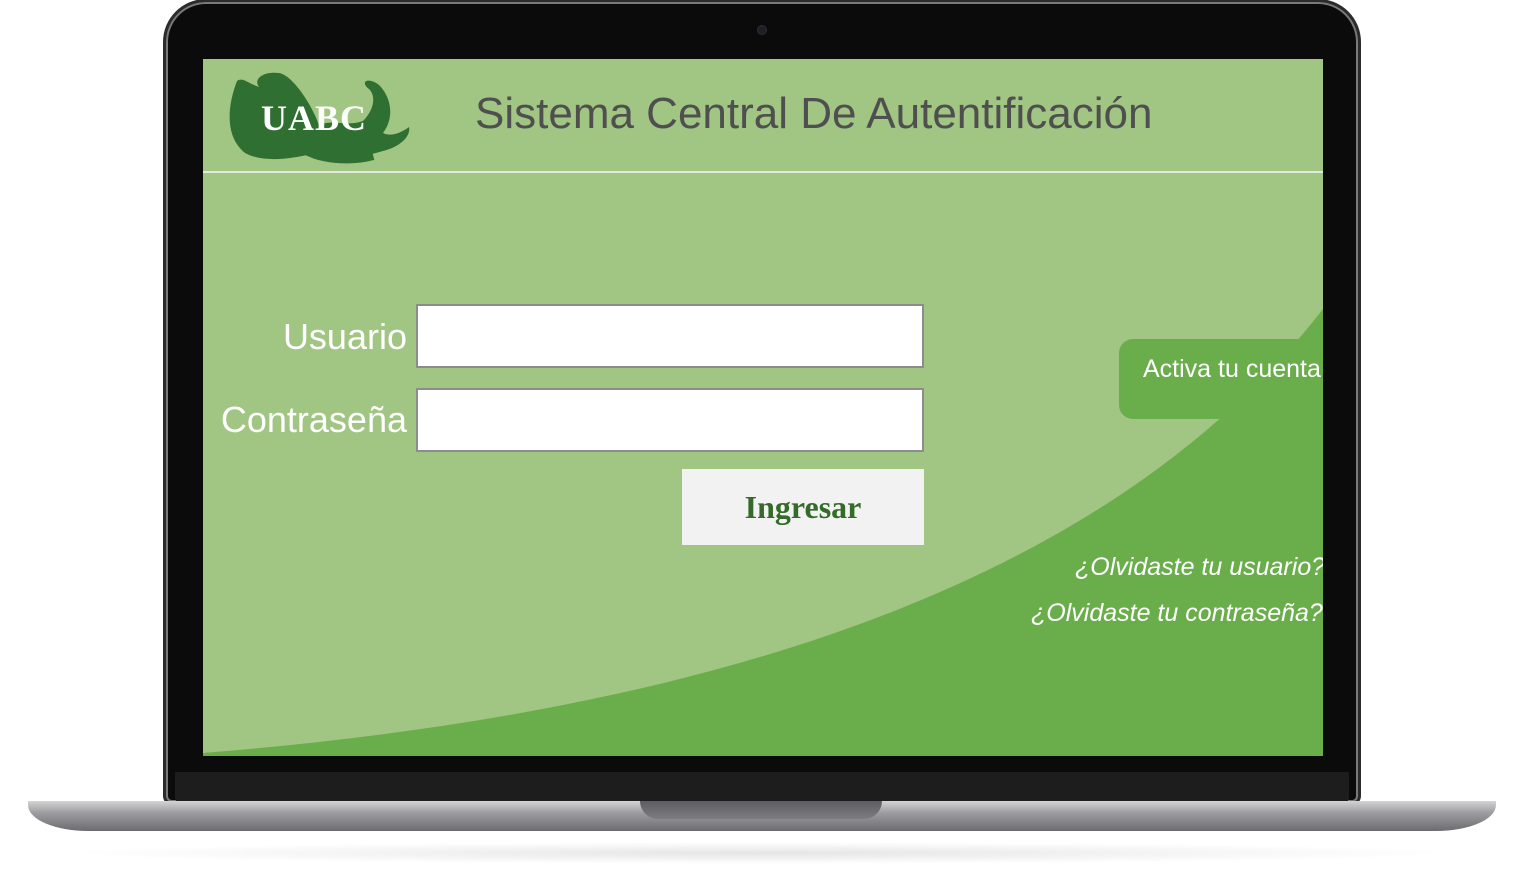 This screenshot has height=884, width=1524. I want to click on activate-account-button: Activa tu cuenta, so click(1221, 379).